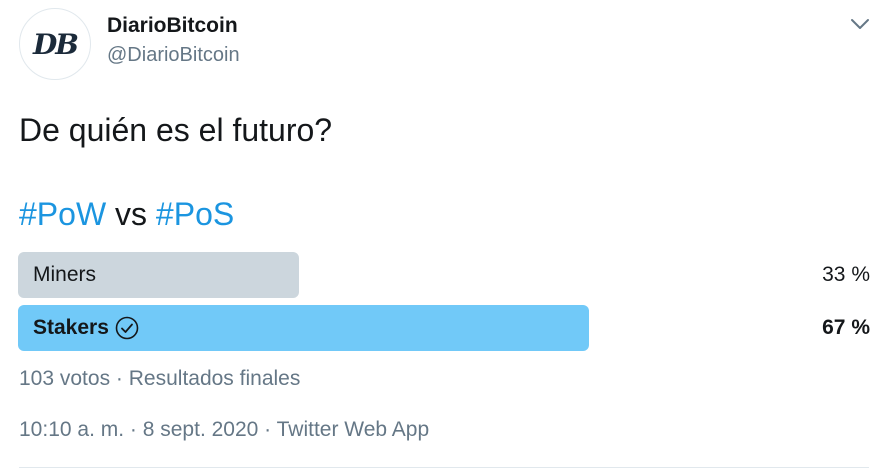 The height and width of the screenshot is (469, 888). Describe the element at coordinates (65, 274) in the screenshot. I see `poll-option-label: Miners` at that location.